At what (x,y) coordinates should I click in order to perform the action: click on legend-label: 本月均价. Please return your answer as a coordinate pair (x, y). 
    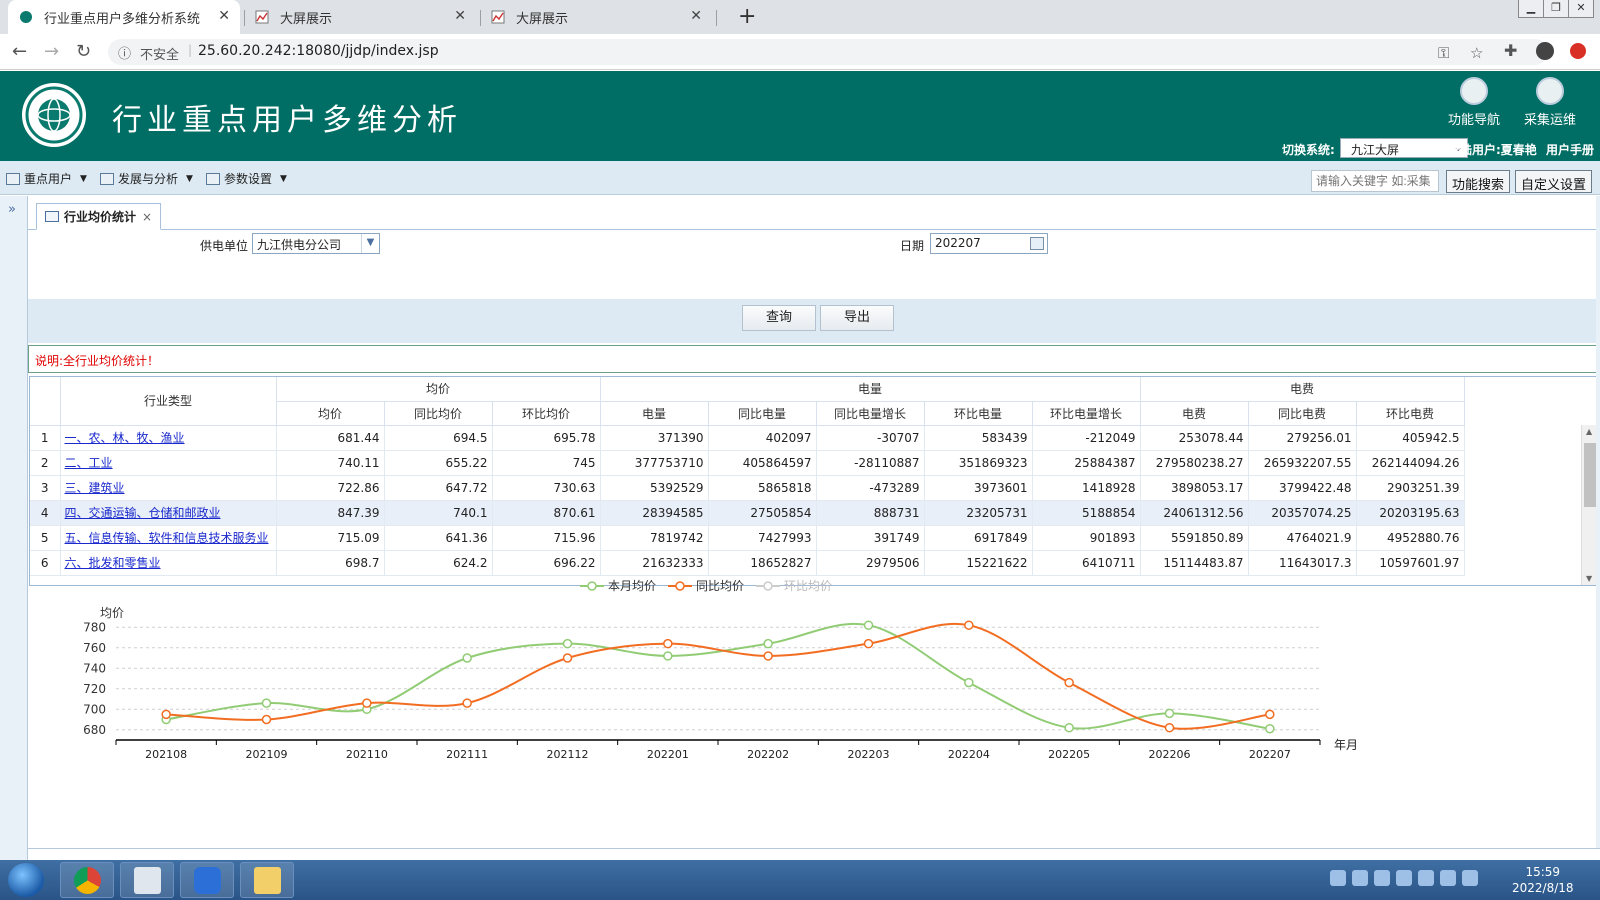
    Looking at the image, I should click on (632, 586).